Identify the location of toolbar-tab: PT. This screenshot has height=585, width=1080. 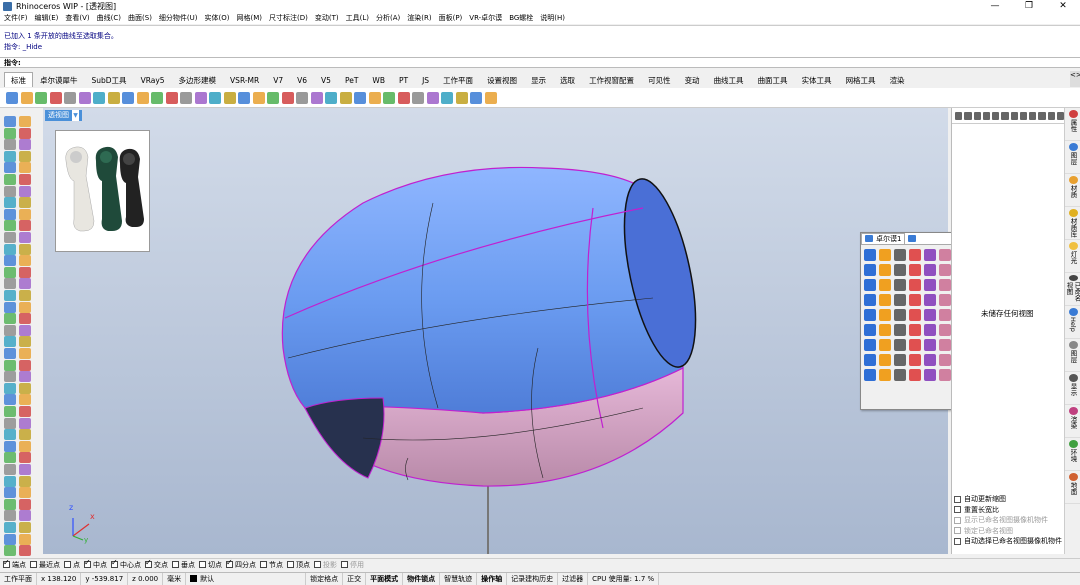
(403, 79).